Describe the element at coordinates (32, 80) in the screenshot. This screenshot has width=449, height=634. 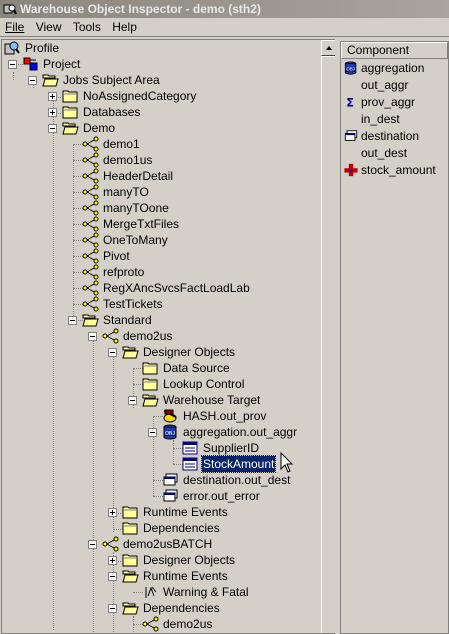
I see `expander-jobs-subject-area` at that location.